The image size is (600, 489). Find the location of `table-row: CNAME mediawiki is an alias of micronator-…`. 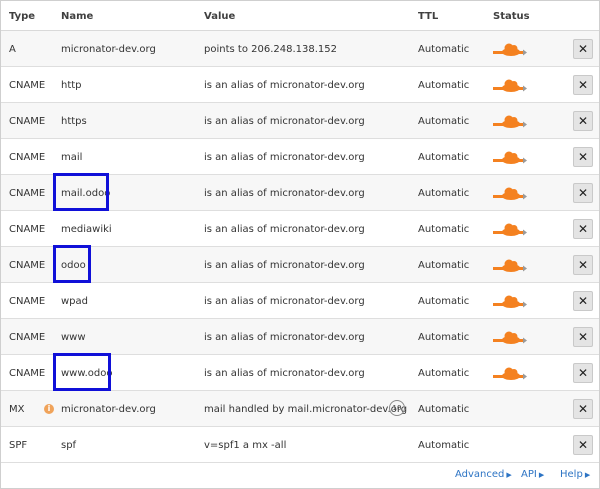

table-row: CNAME mediawiki is an alias of micronator-… is located at coordinates (300, 229).